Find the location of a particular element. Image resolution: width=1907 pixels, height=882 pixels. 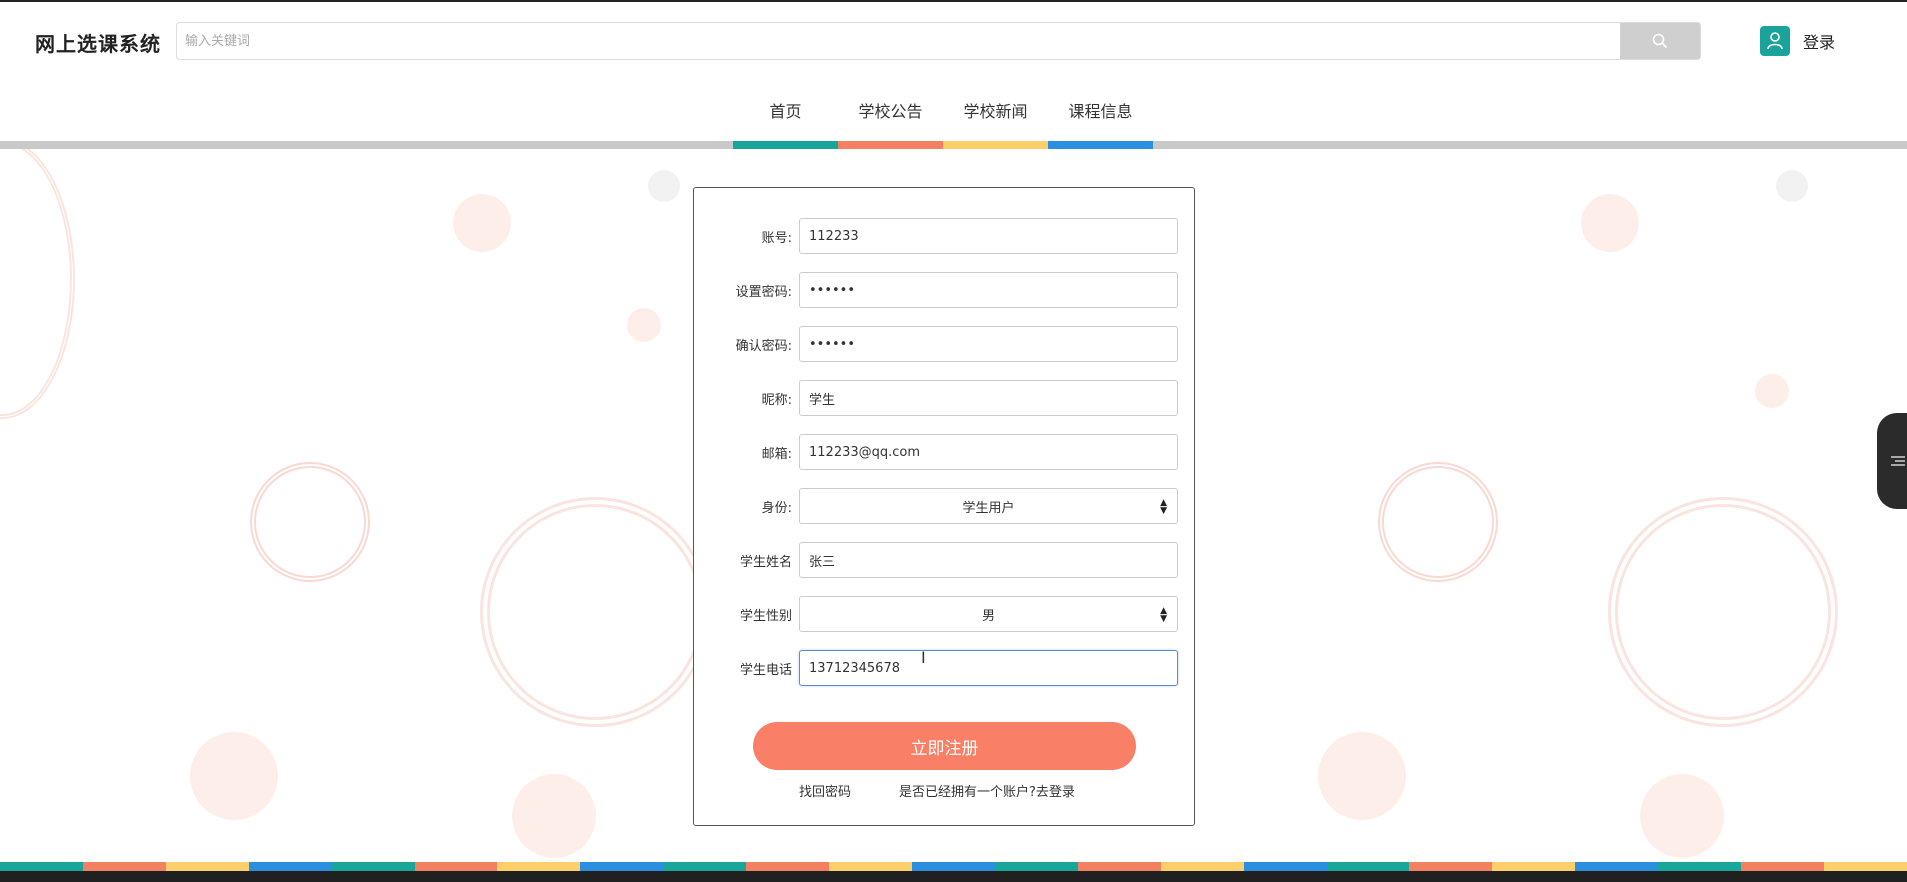

email-input is located at coordinates (988, 452).